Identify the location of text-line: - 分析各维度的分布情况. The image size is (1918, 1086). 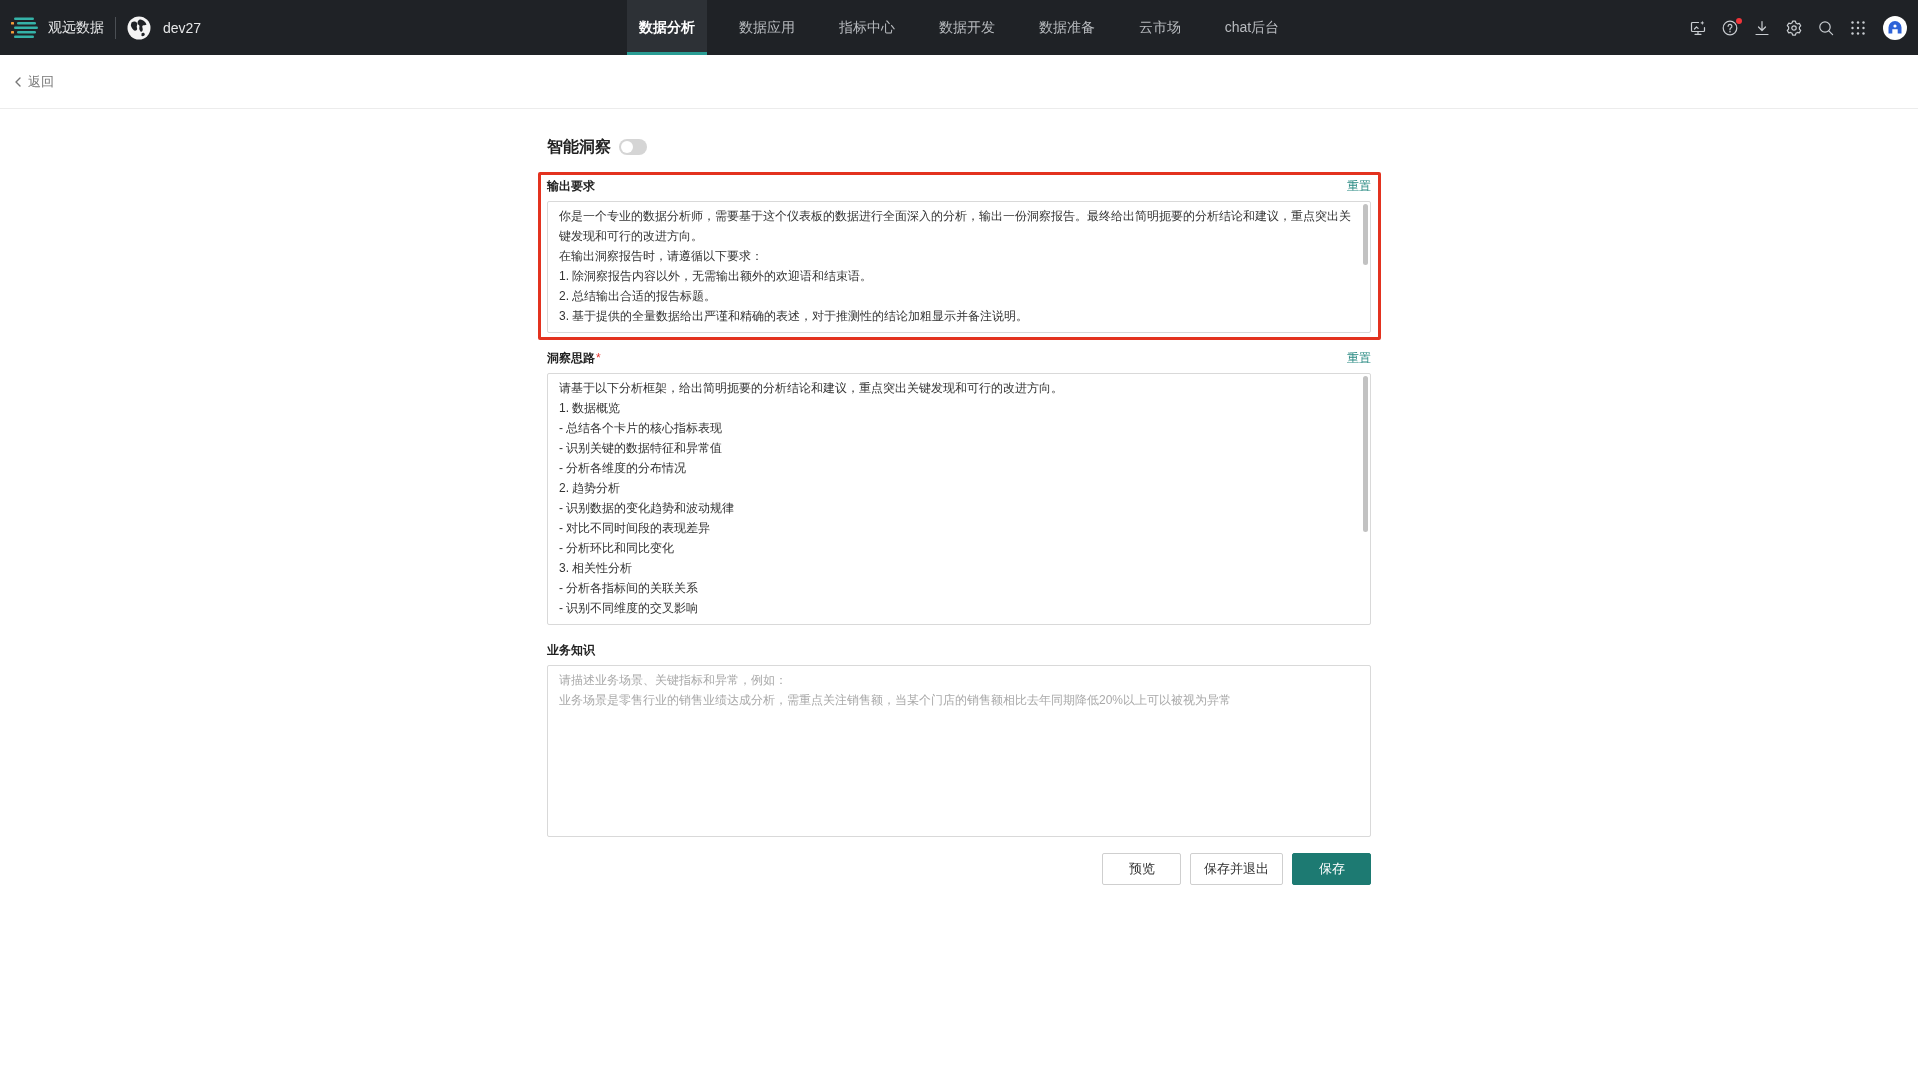
(623, 468).